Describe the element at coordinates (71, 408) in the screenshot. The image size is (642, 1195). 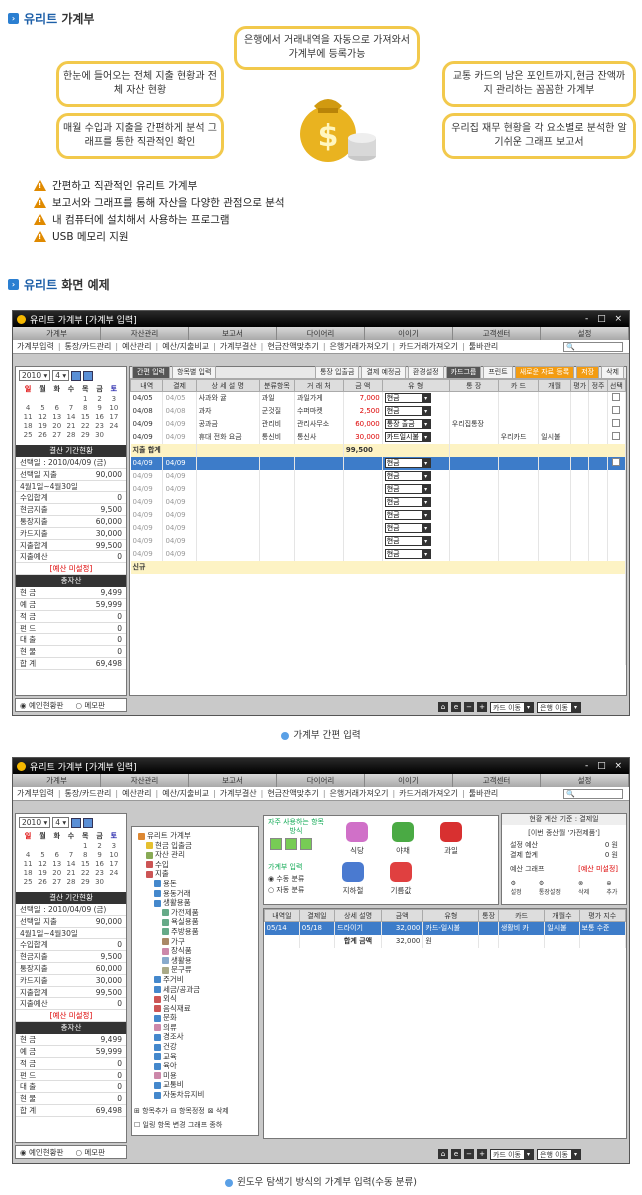
I see `calendar-day: 7` at that location.